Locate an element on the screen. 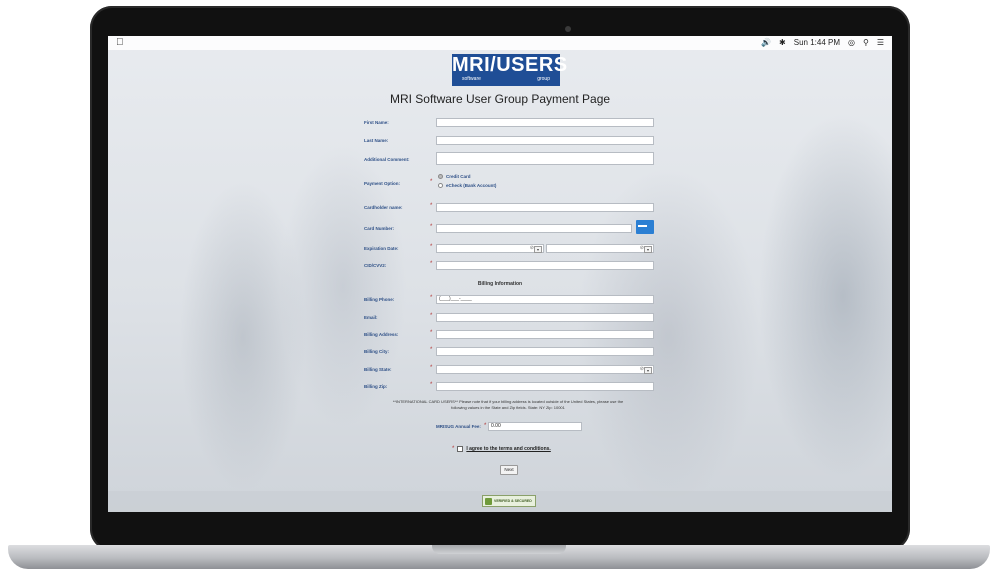 The width and height of the screenshot is (998, 581). menubar:  🔊 ✱ Sun 1:44 PM ◎ ⚲ ☰ is located at coordinates (500, 43).